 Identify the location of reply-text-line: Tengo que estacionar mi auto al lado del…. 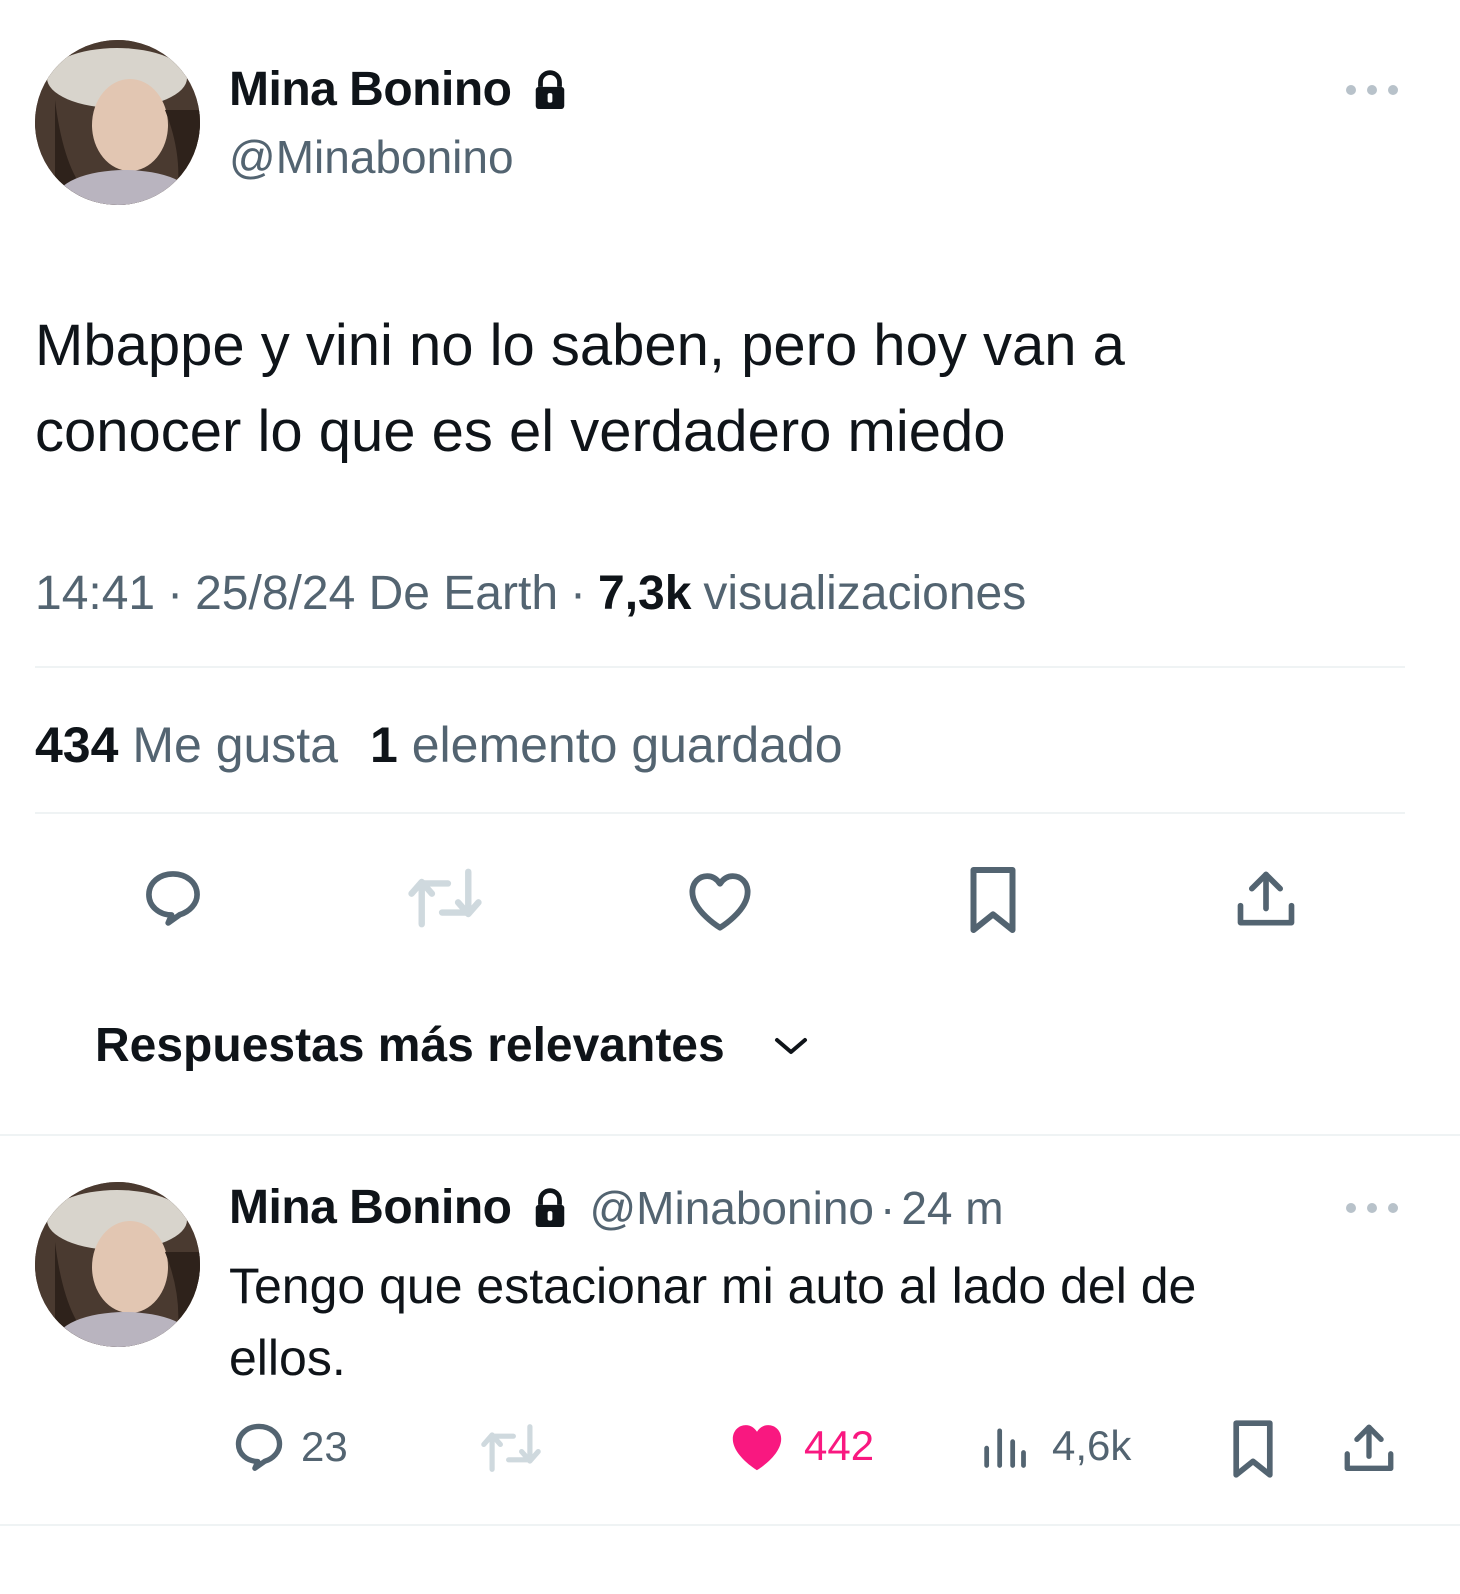
(713, 1286).